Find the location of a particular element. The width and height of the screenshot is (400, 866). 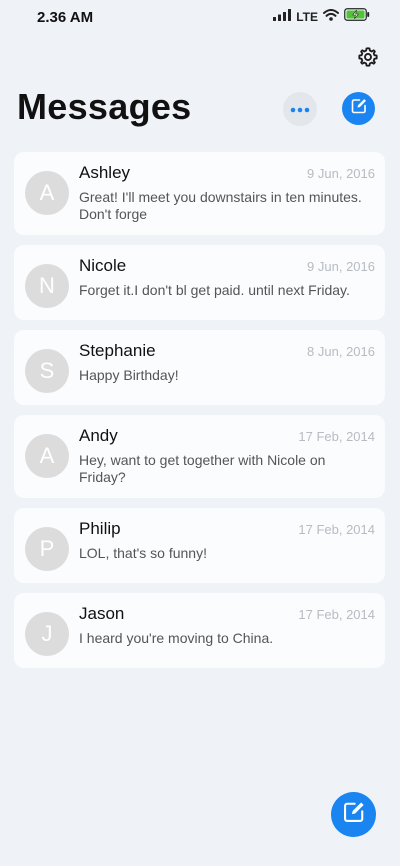

conversation-content: Stephanie 8 Jun, 2016 Happy Birthday! is located at coordinates (227, 362).